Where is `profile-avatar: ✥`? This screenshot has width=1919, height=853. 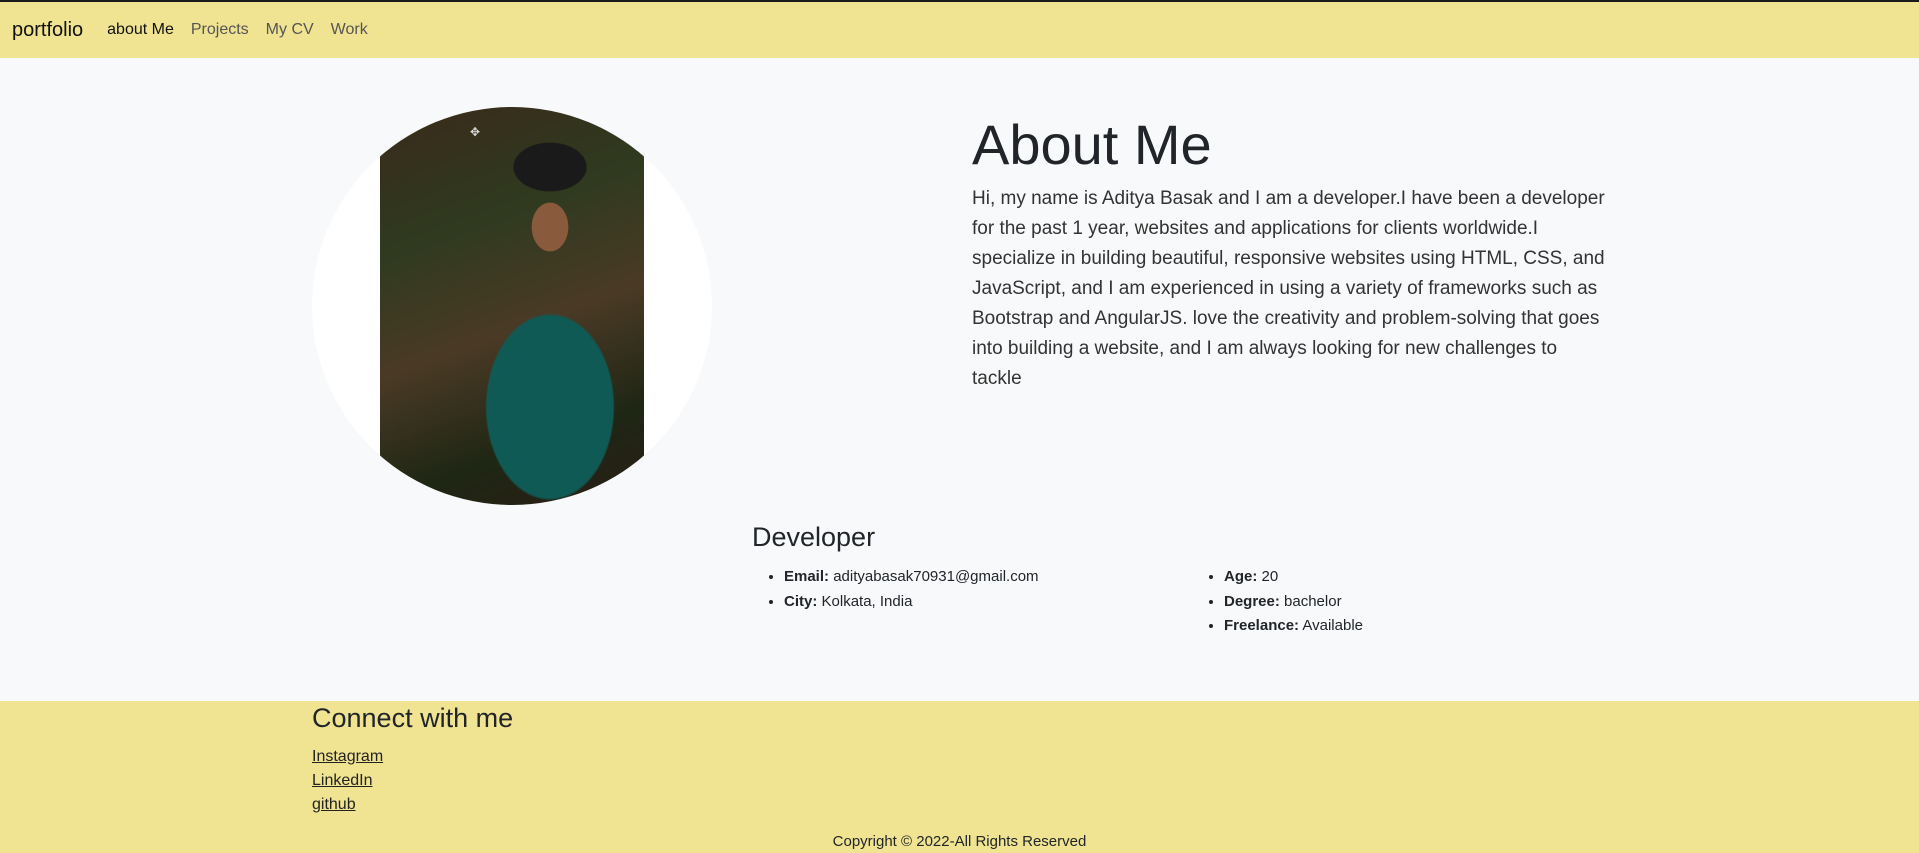 profile-avatar: ✥ is located at coordinates (512, 306).